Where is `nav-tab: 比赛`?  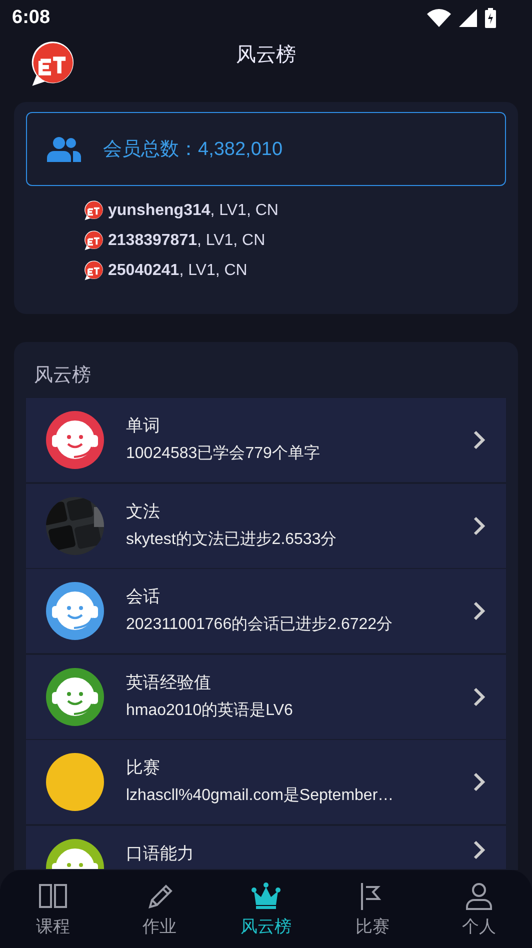
nav-tab: 比赛 is located at coordinates (372, 909).